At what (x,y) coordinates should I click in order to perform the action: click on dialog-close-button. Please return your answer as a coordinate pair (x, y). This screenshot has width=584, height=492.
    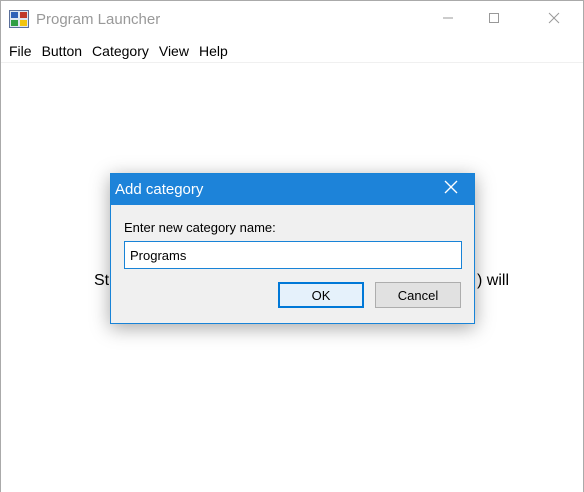
    Looking at the image, I should click on (451, 189).